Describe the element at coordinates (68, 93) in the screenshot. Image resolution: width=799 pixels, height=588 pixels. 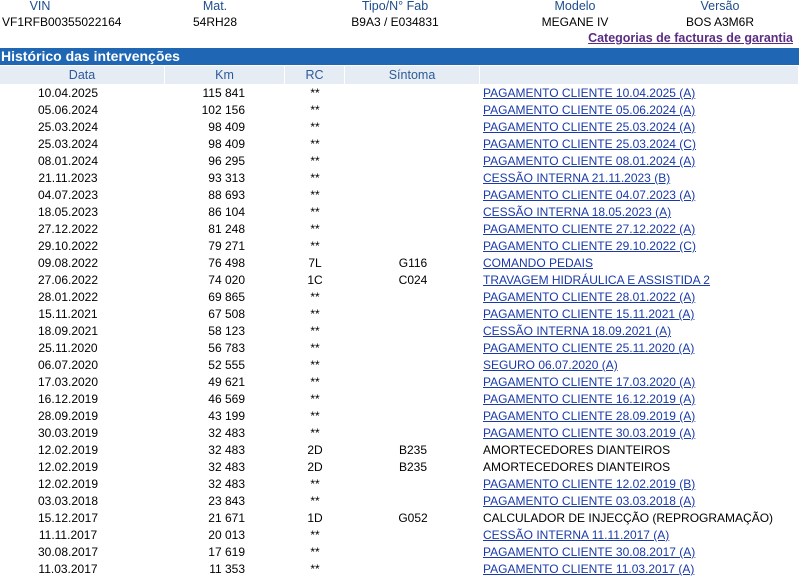
I see `row-date: 10.04.2025` at that location.